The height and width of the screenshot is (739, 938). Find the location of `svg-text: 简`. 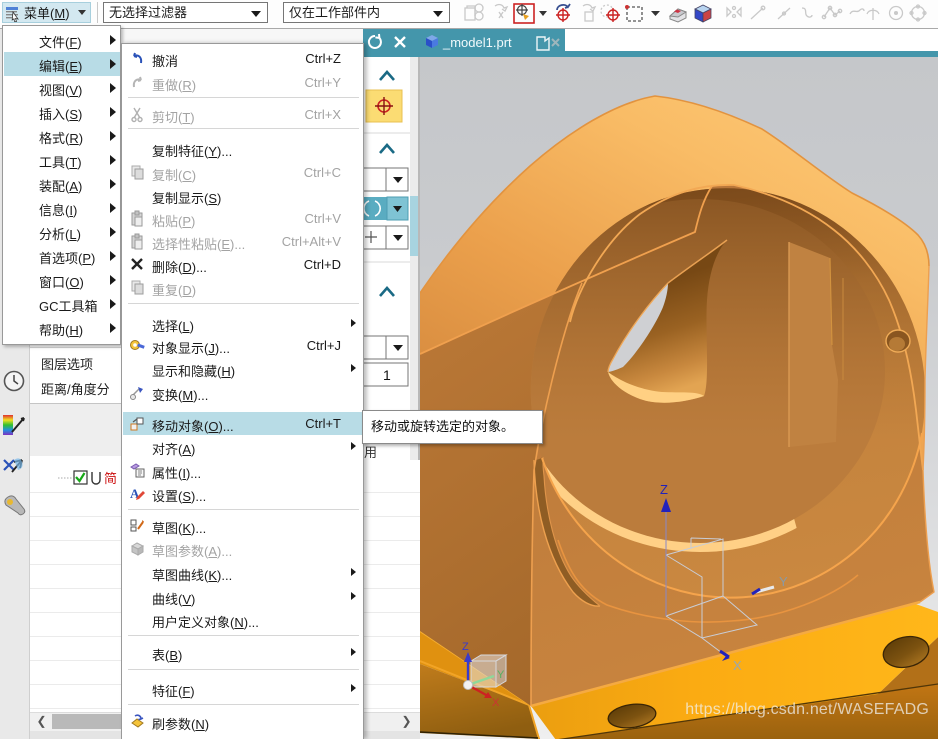

svg-text: 简 is located at coordinates (110, 478).